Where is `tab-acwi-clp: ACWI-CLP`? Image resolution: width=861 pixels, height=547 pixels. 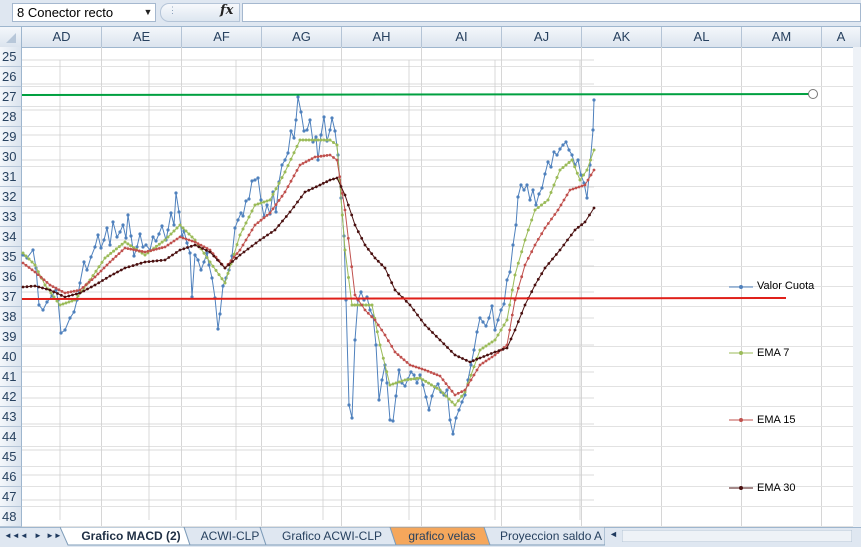 tab-acwi-clp: ACWI-CLP is located at coordinates (230, 536).